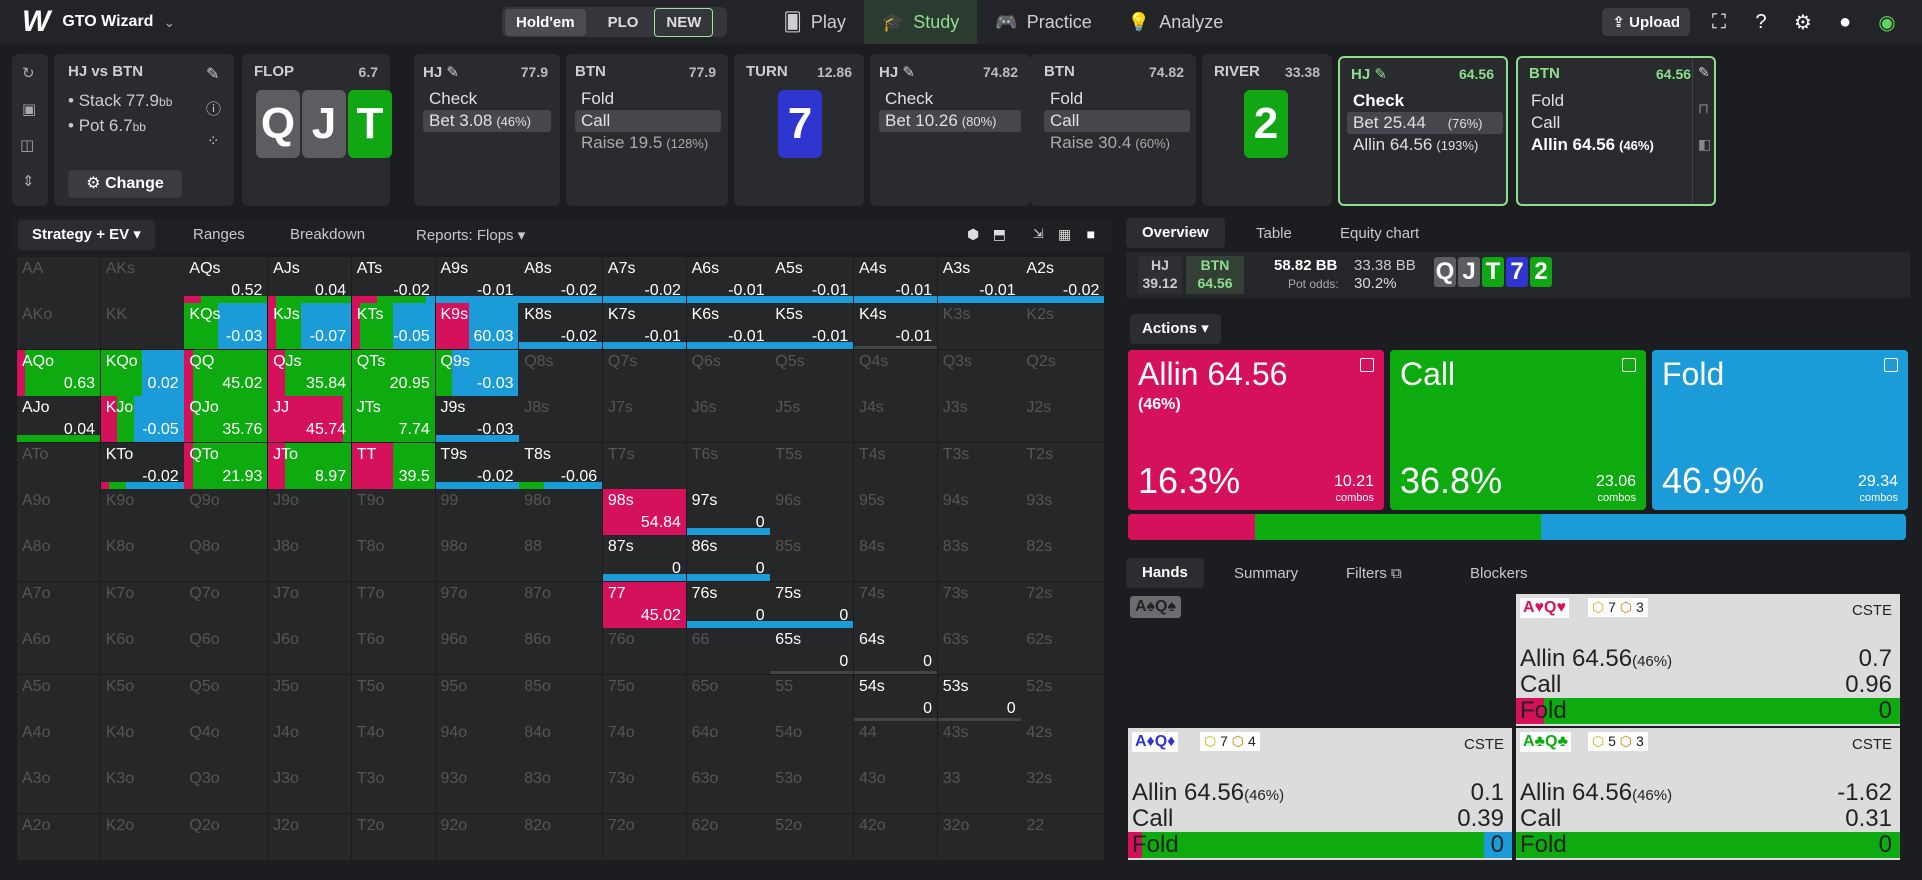 The image size is (1922, 880). Describe the element at coordinates (27, 145) in the screenshot. I see `gamepad-small-icon: ◫` at that location.